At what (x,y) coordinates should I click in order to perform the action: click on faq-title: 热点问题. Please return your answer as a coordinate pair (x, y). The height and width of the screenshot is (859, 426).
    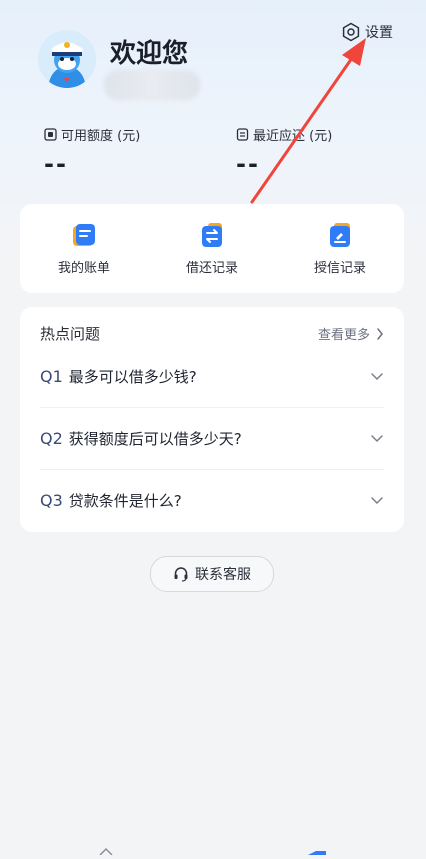
    Looking at the image, I should click on (70, 334).